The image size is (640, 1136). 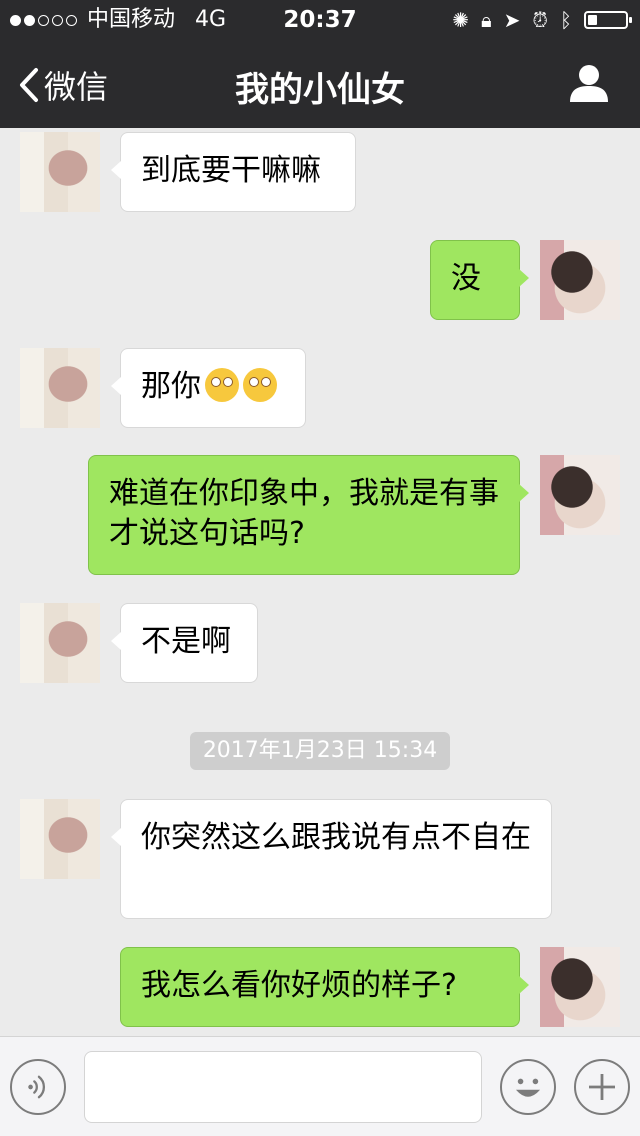 What do you see at coordinates (331, 859) in the screenshot?
I see `message-bubble-received: 你突然这么跟我说有点不自在` at bounding box center [331, 859].